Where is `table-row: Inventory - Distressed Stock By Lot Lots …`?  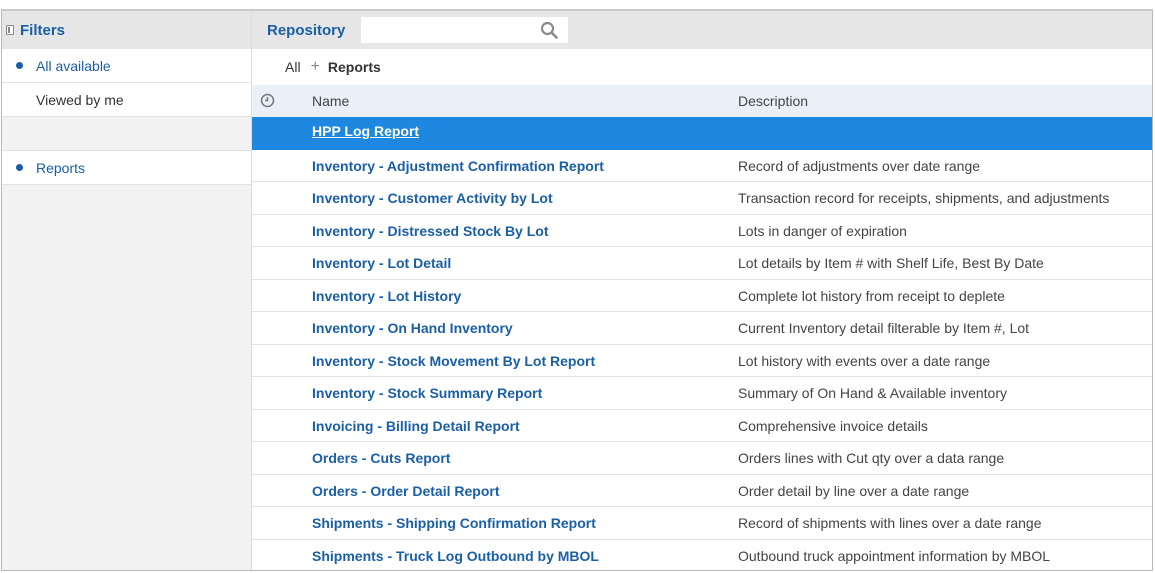 table-row: Inventory - Distressed Stock By Lot Lots … is located at coordinates (702, 231).